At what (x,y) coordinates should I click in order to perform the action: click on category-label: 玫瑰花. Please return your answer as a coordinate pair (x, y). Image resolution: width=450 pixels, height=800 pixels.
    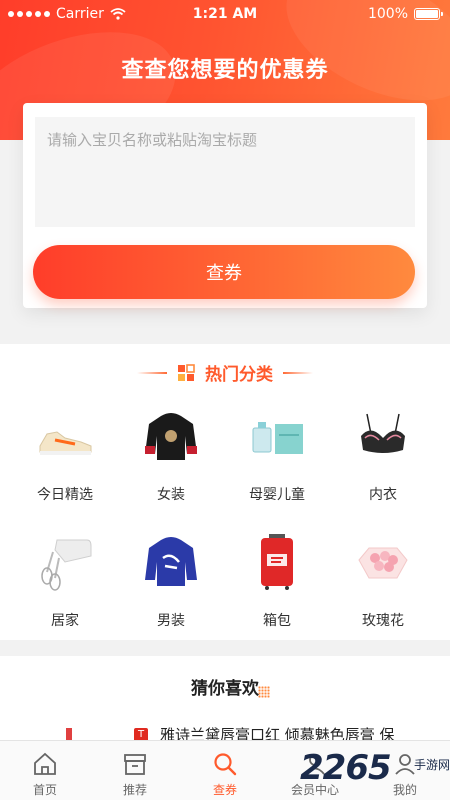
    Looking at the image, I should click on (383, 621).